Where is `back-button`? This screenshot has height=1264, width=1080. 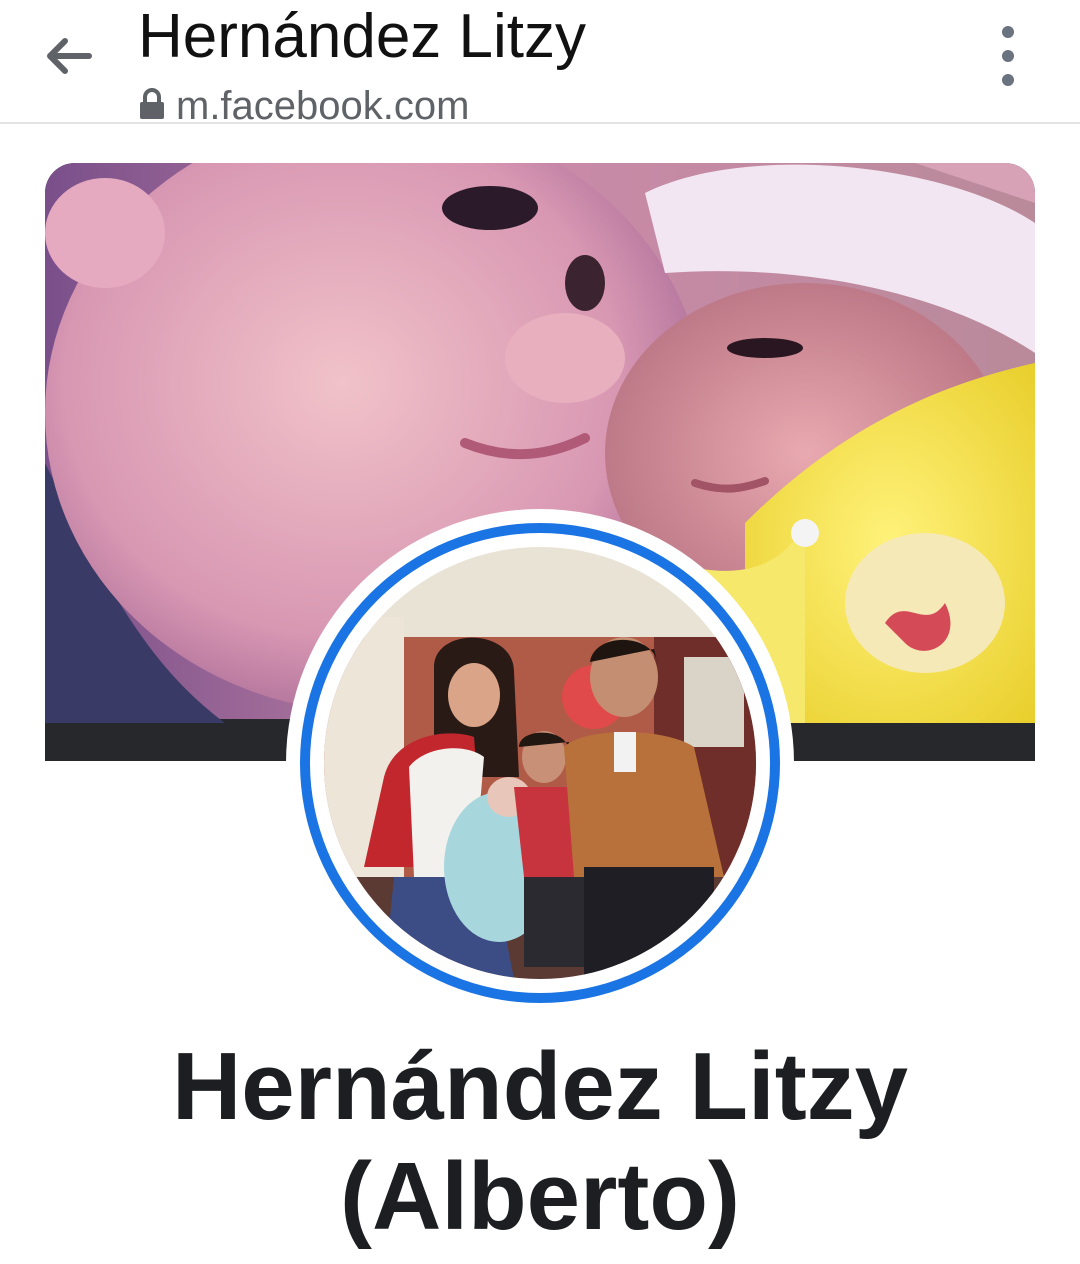 back-button is located at coordinates (68, 56).